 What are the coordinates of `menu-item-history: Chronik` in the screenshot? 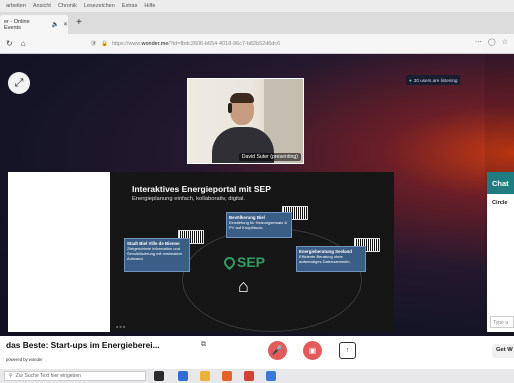 It's located at (67, 6).